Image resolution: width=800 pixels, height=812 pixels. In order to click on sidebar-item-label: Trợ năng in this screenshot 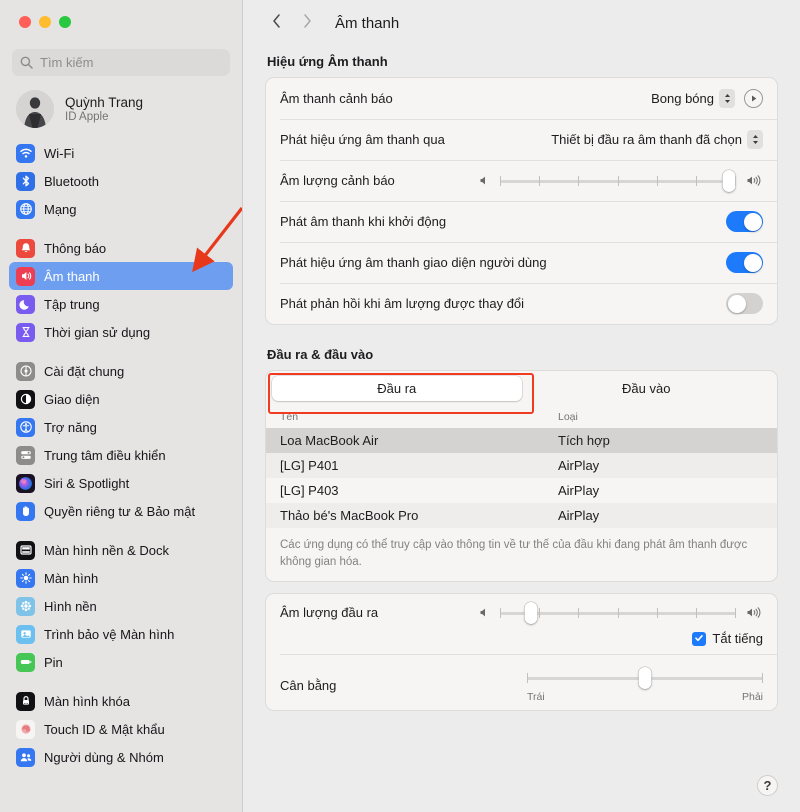, I will do `click(70, 427)`.